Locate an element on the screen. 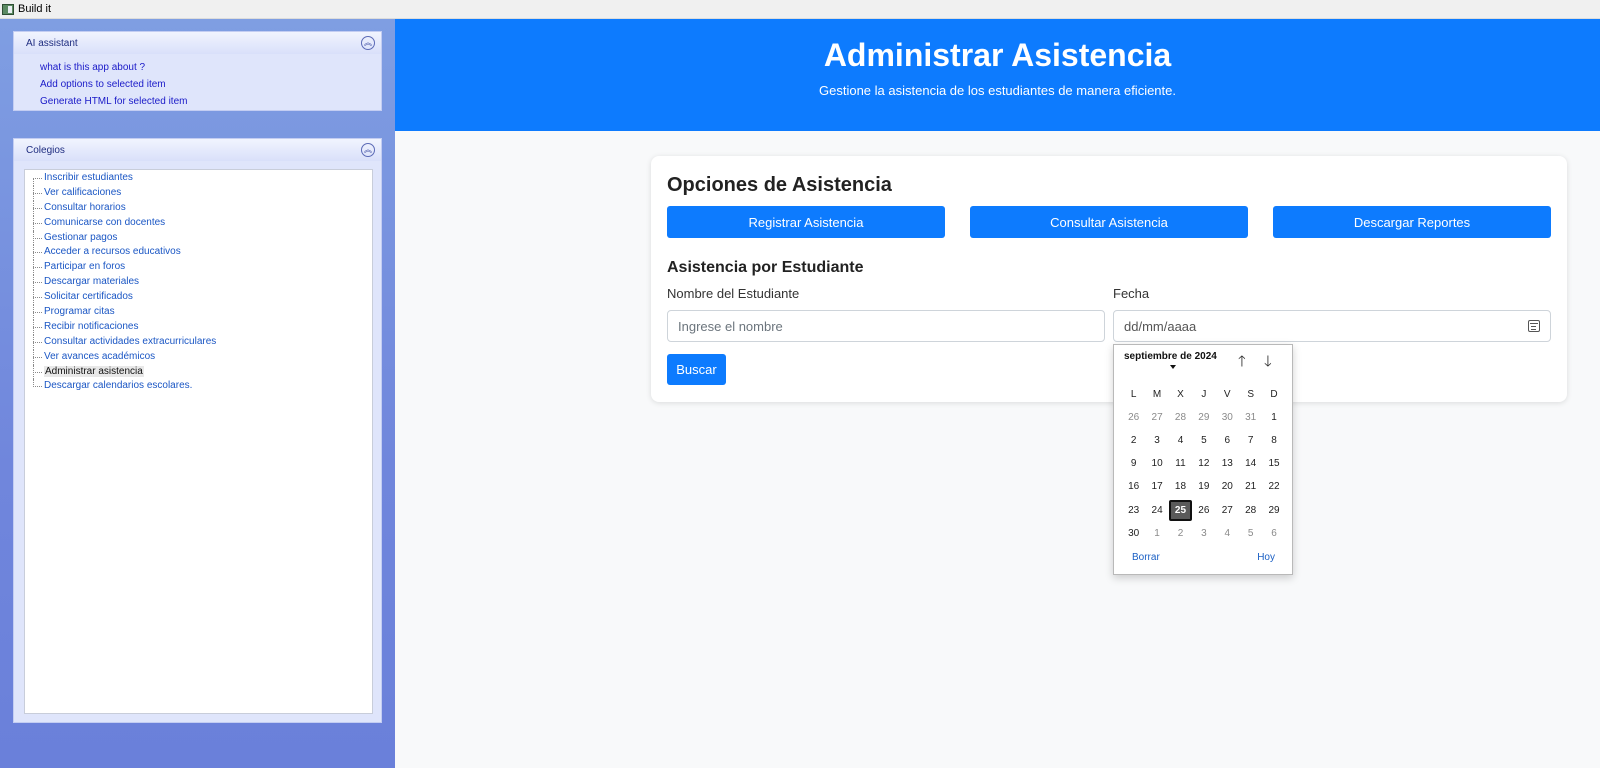 This screenshot has height=768, width=1600. calendar-day: 8 is located at coordinates (1273, 440).